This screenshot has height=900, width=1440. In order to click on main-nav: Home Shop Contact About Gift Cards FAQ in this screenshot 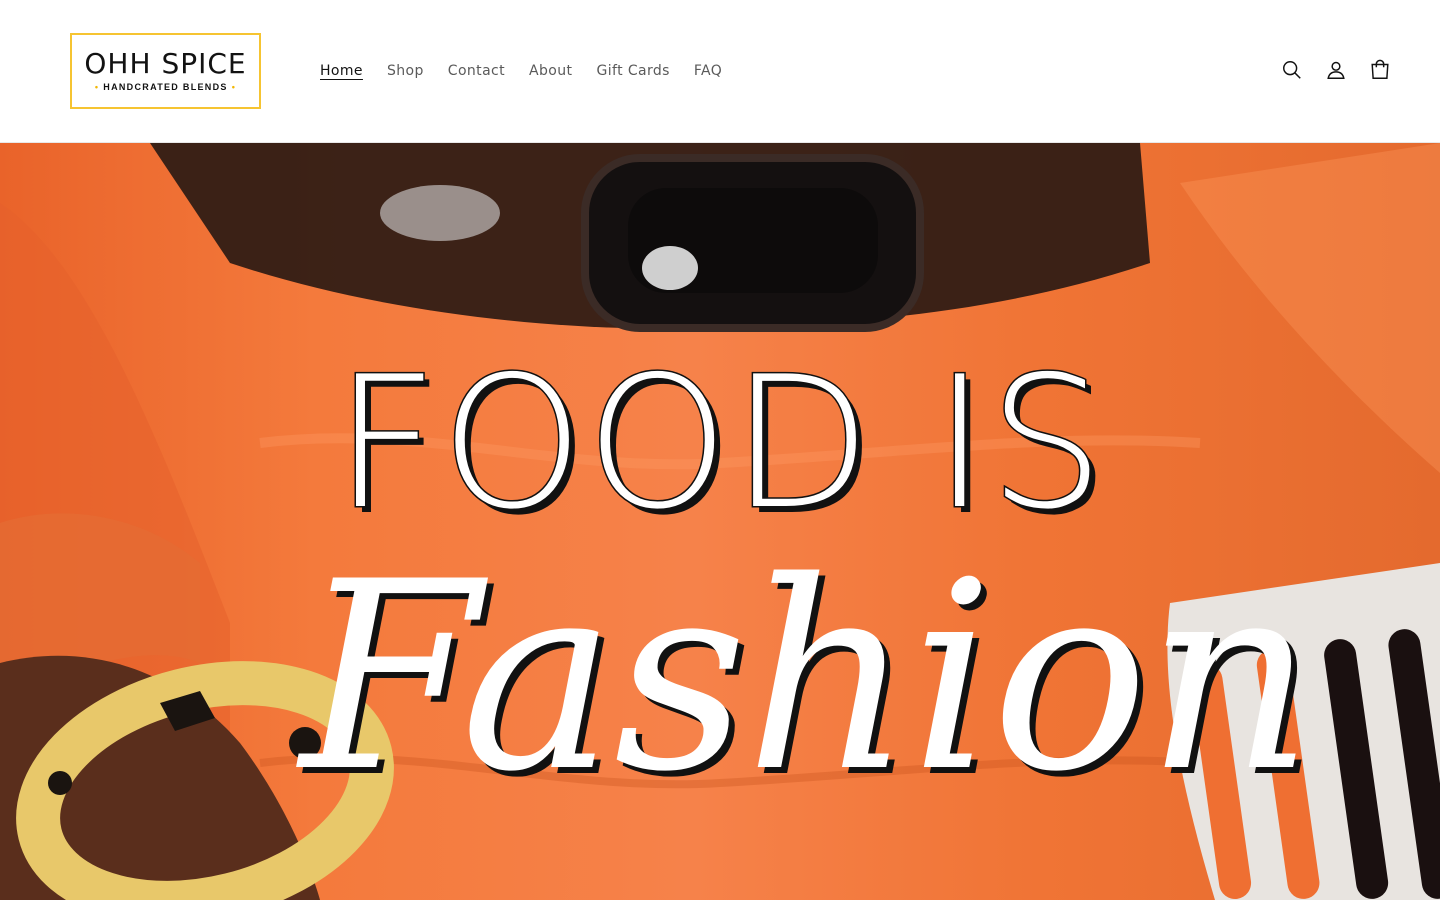, I will do `click(521, 71)`.